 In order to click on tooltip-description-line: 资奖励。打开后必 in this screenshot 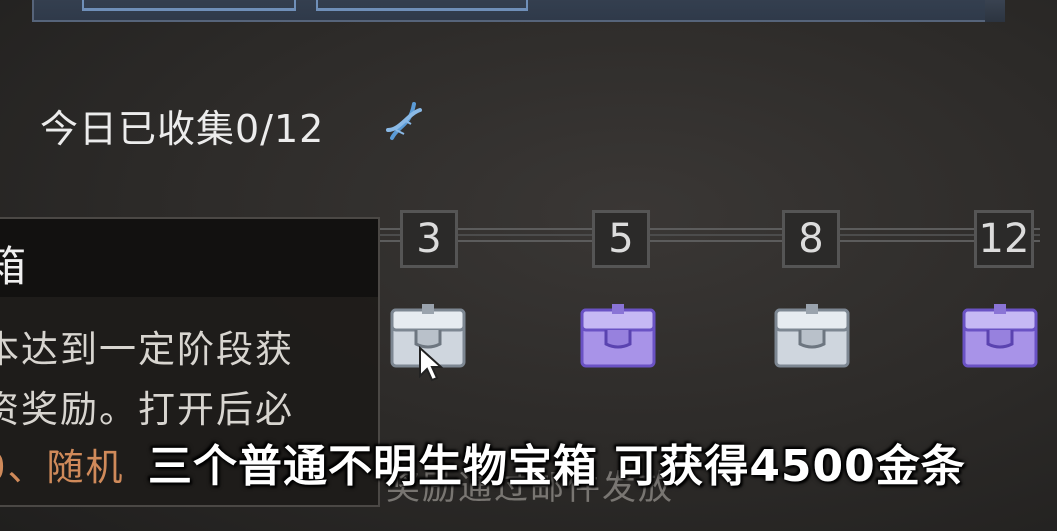, I will do `click(147, 409)`.